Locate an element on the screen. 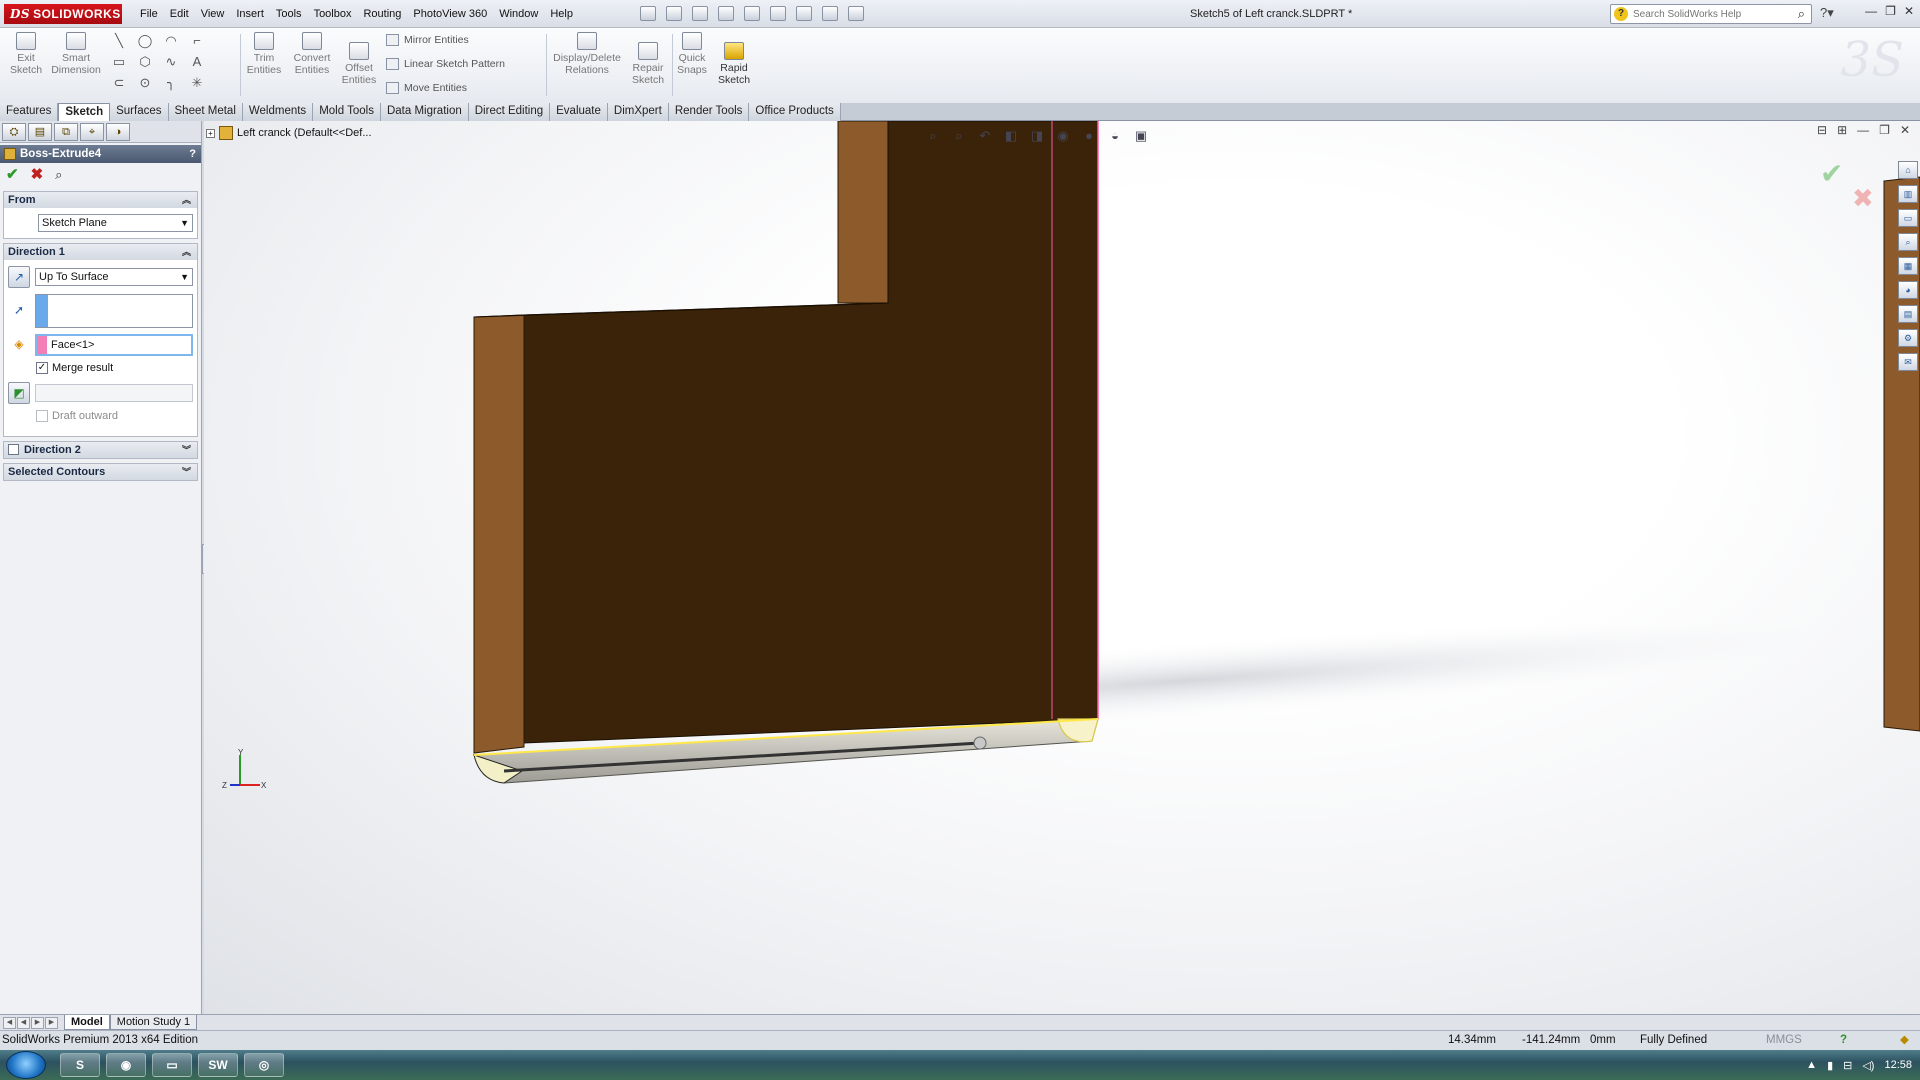 This screenshot has width=1920, height=1080. minimize-icon: — is located at coordinates (1871, 11).